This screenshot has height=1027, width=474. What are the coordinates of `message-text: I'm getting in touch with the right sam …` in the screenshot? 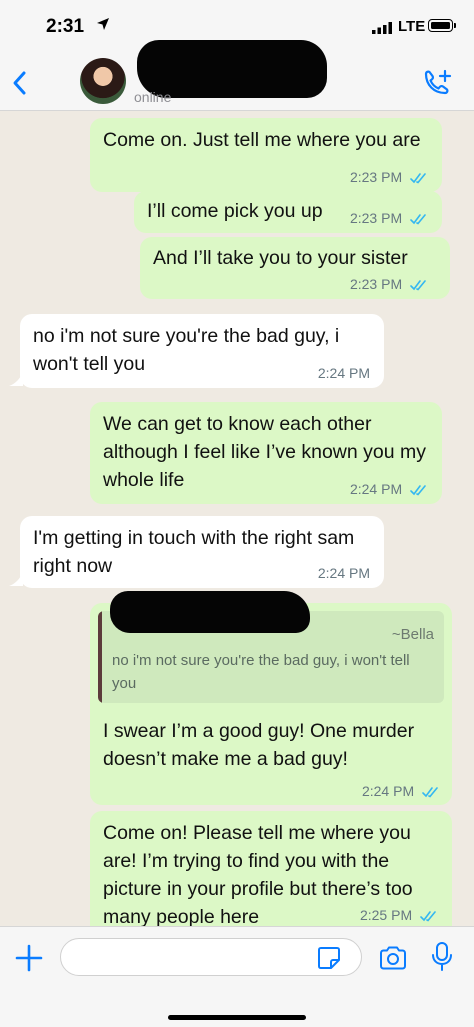 It's located at (194, 552).